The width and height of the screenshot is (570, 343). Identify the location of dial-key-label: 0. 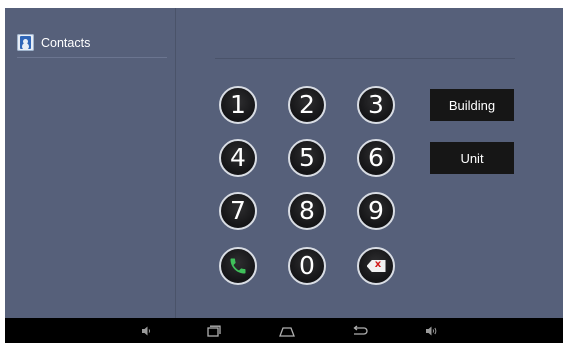
(307, 265).